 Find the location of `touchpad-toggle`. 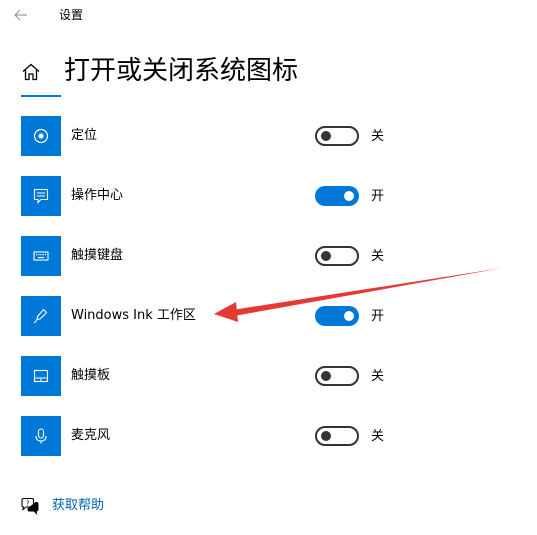

touchpad-toggle is located at coordinates (337, 376).